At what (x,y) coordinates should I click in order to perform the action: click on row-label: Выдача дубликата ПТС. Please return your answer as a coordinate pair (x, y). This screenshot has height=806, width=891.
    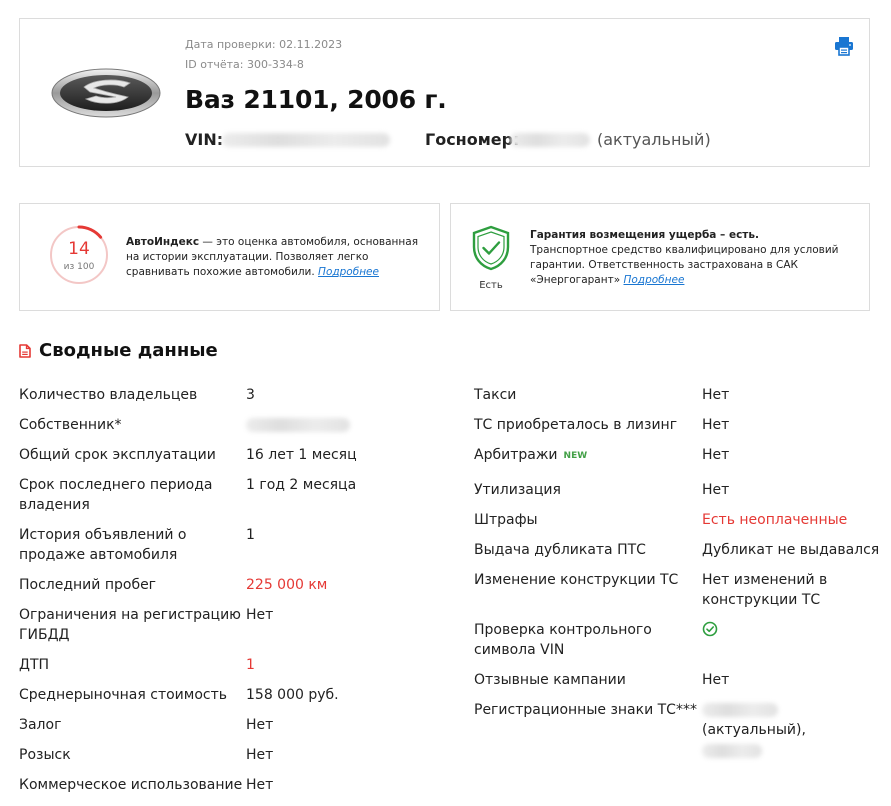
    Looking at the image, I should click on (560, 550).